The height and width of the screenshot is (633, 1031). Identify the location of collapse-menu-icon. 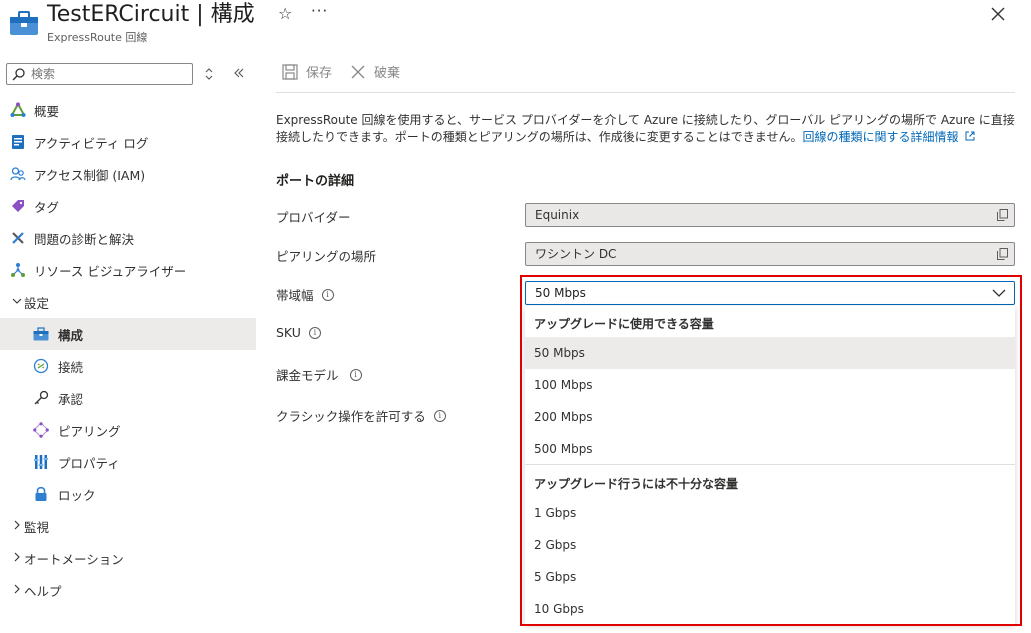
(239, 73).